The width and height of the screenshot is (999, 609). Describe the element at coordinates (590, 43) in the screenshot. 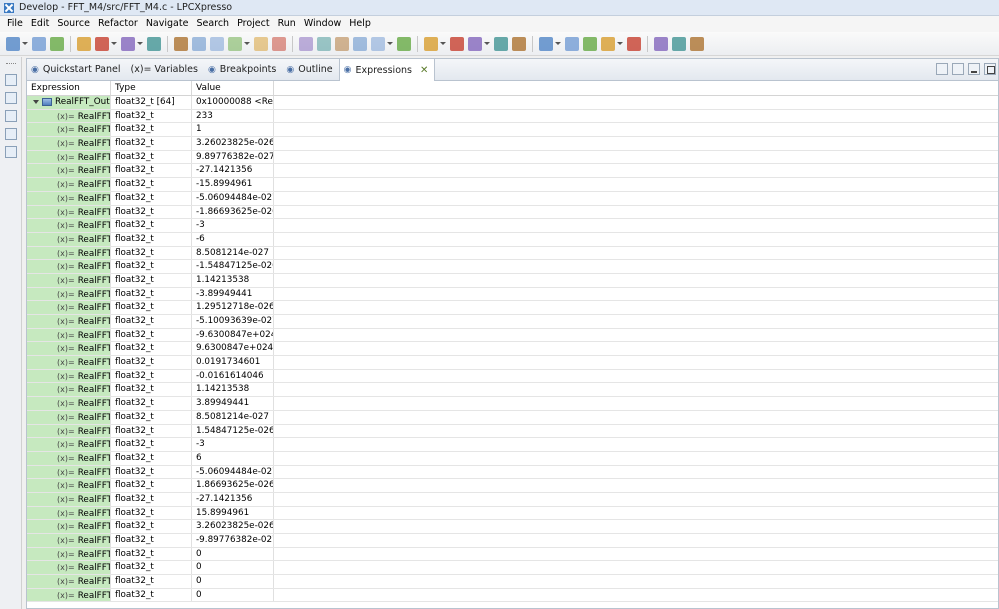

I see `toggle-icon` at that location.